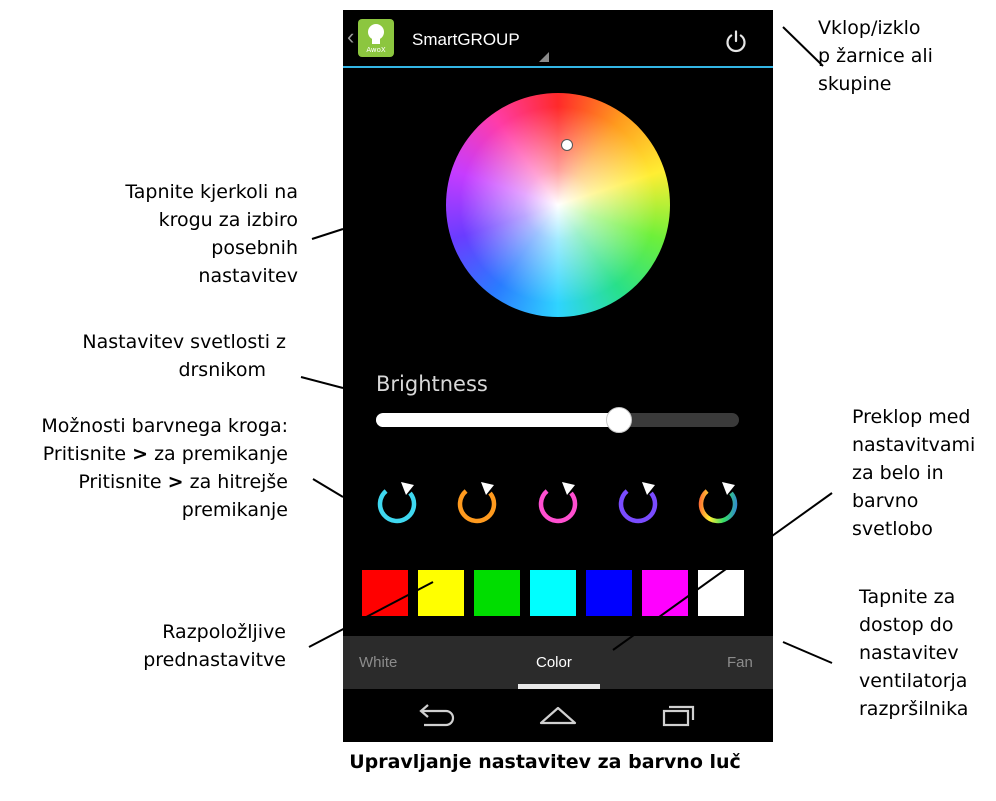 This screenshot has height=801, width=996. I want to click on annotation-power: Vklop/izklo p žarnice ali skupine, so click(875, 56).